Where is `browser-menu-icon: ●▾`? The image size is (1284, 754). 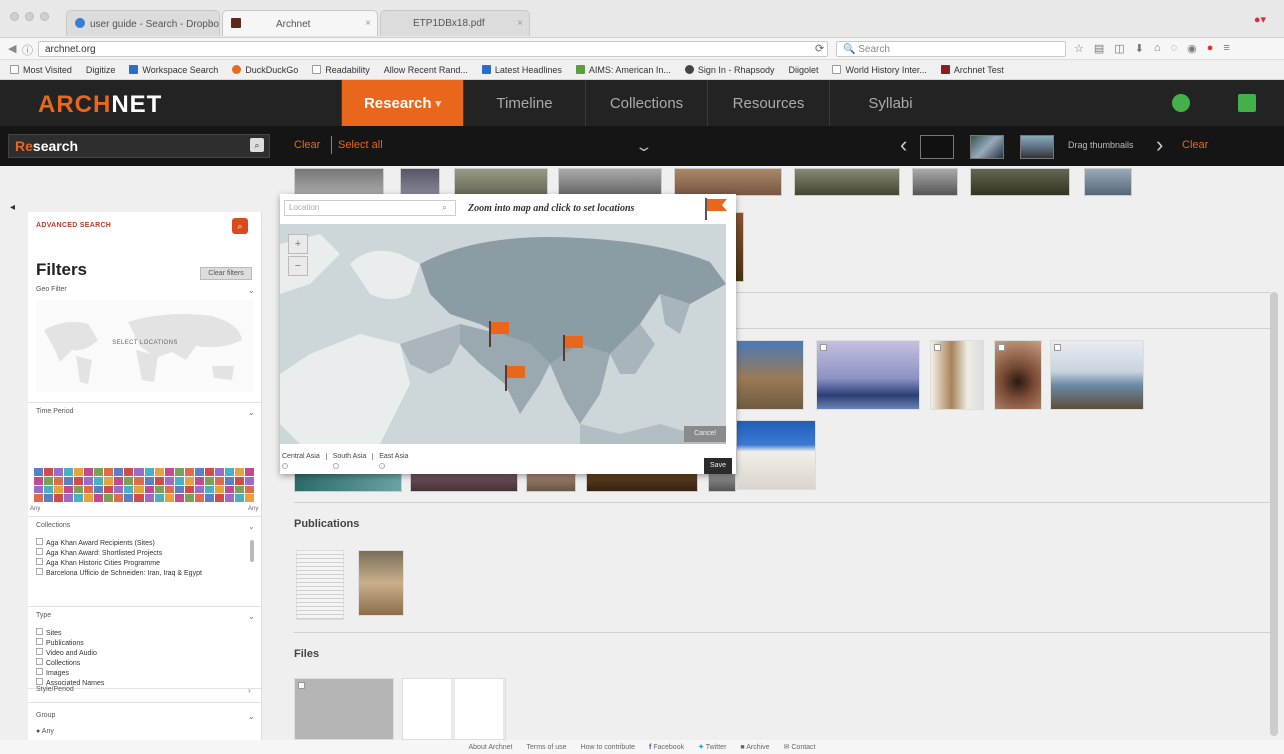 browser-menu-icon: ●▾ is located at coordinates (1260, 19).